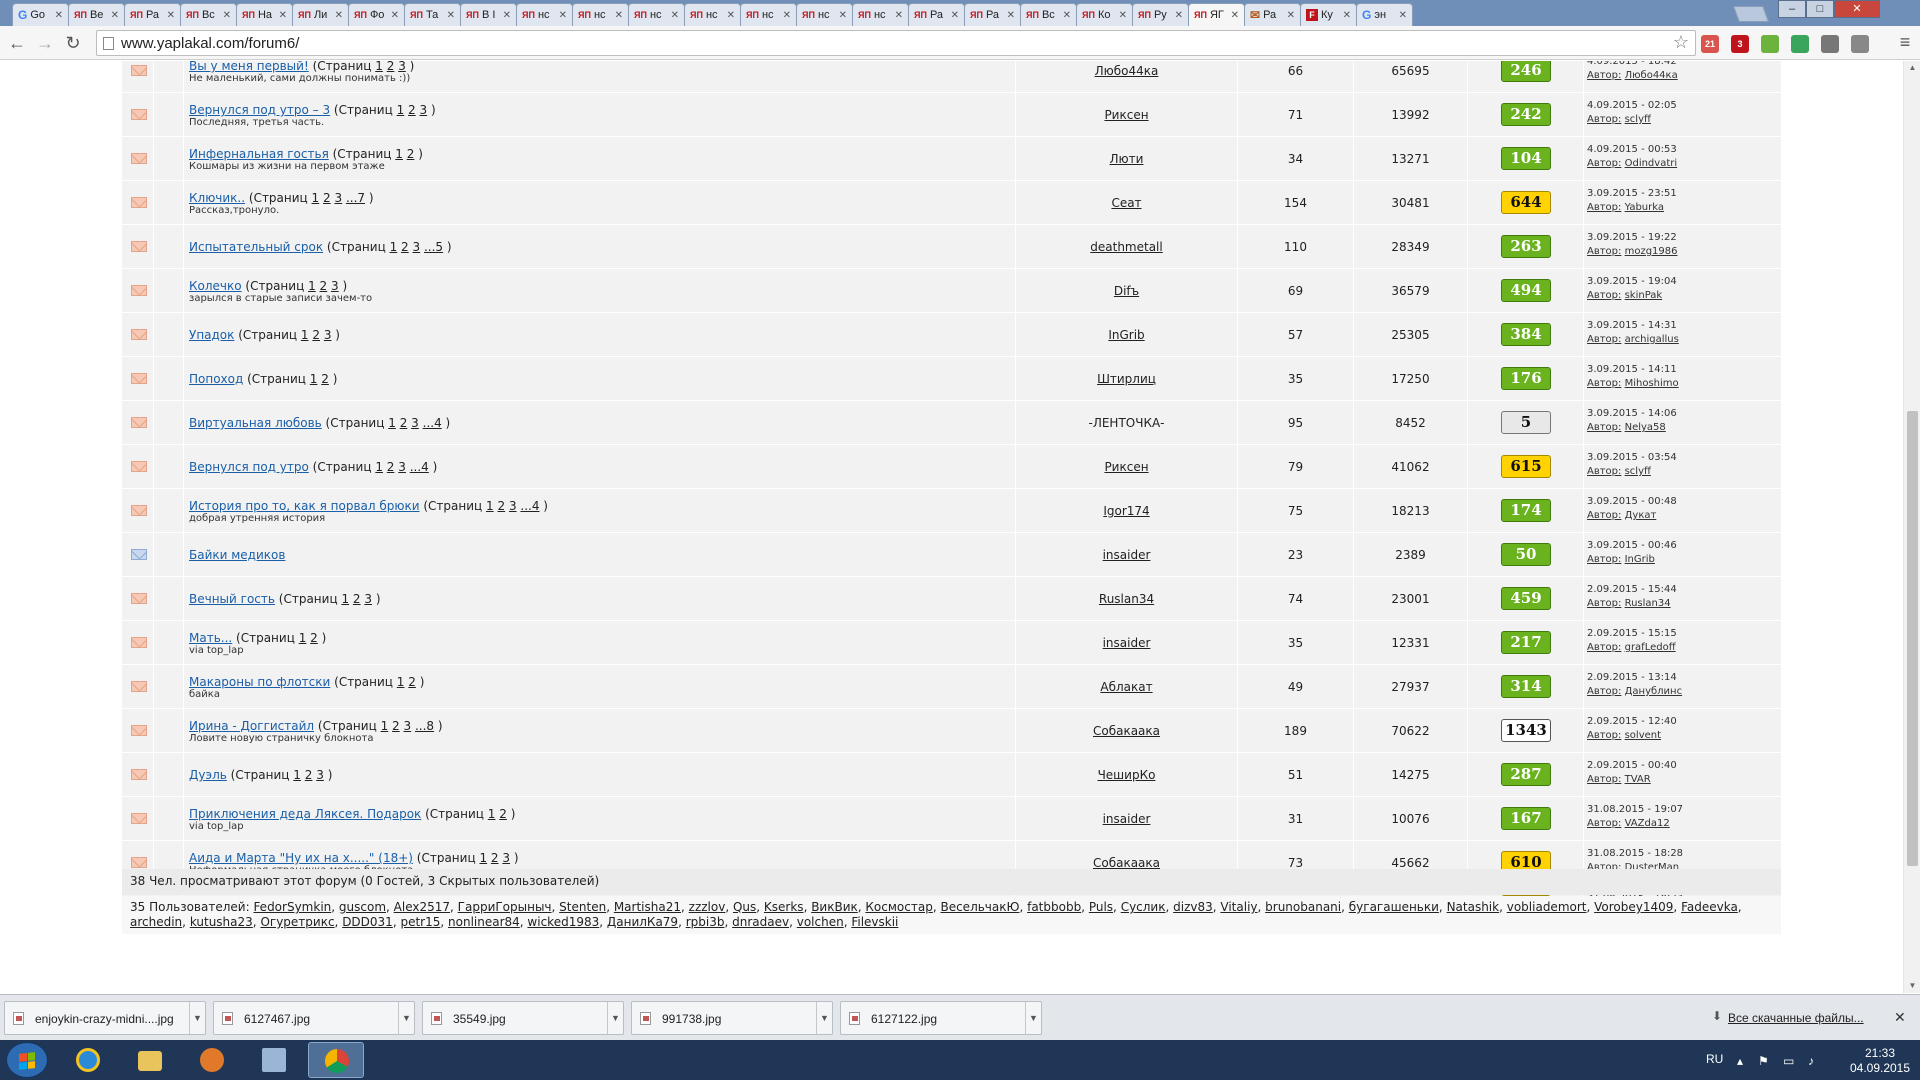  Describe the element at coordinates (484, 922) in the screenshot. I see `user-link: nonlinear84` at that location.